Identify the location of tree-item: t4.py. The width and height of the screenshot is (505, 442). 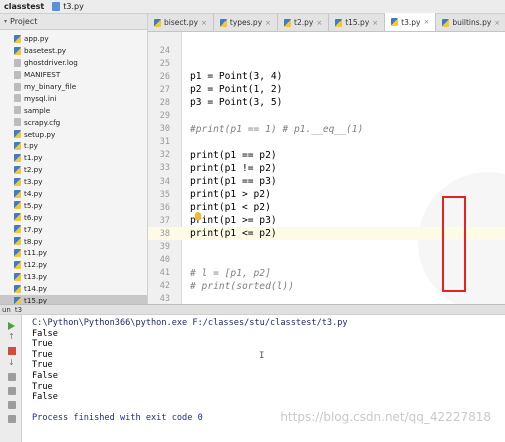
(73, 194).